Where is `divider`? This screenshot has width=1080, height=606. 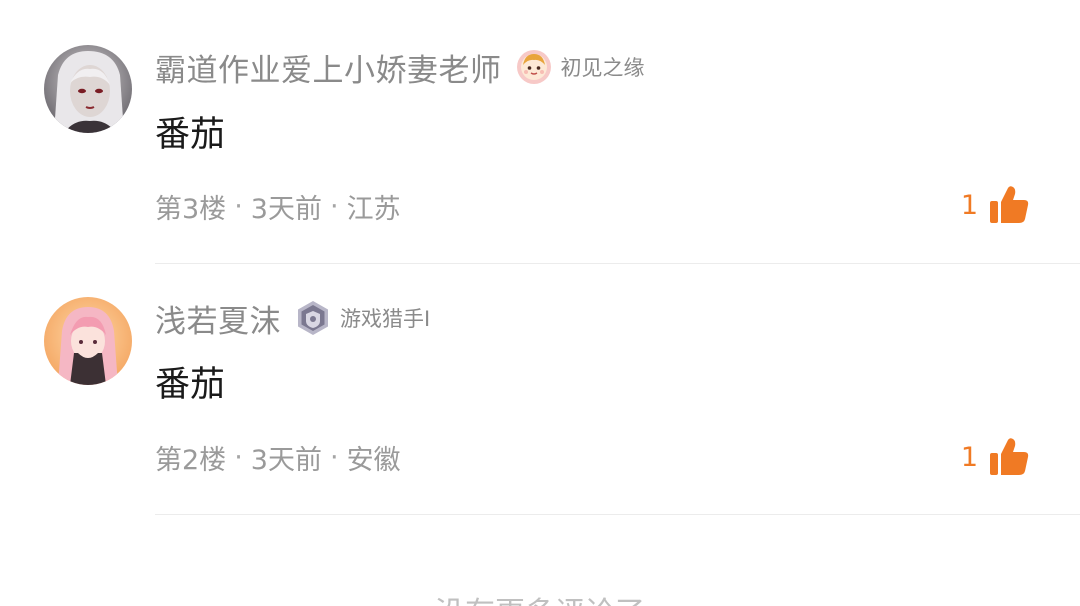
divider is located at coordinates (617, 514).